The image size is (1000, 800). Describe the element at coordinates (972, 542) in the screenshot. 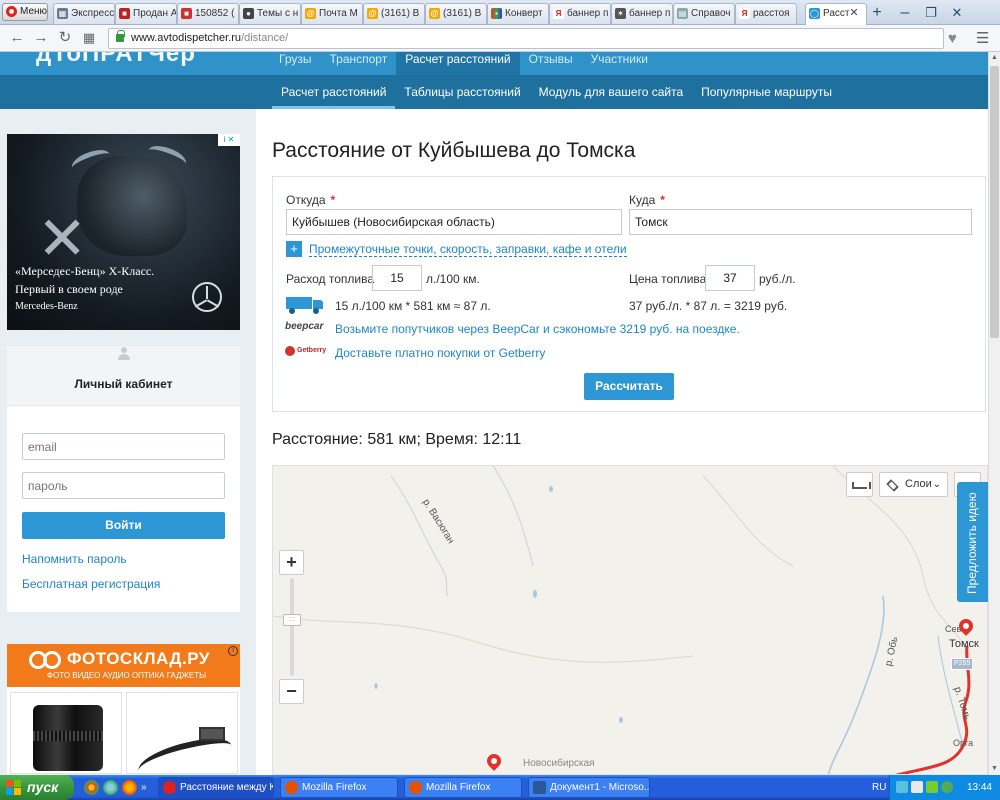

I see `suggest-idea-tab: Предложить идею` at that location.